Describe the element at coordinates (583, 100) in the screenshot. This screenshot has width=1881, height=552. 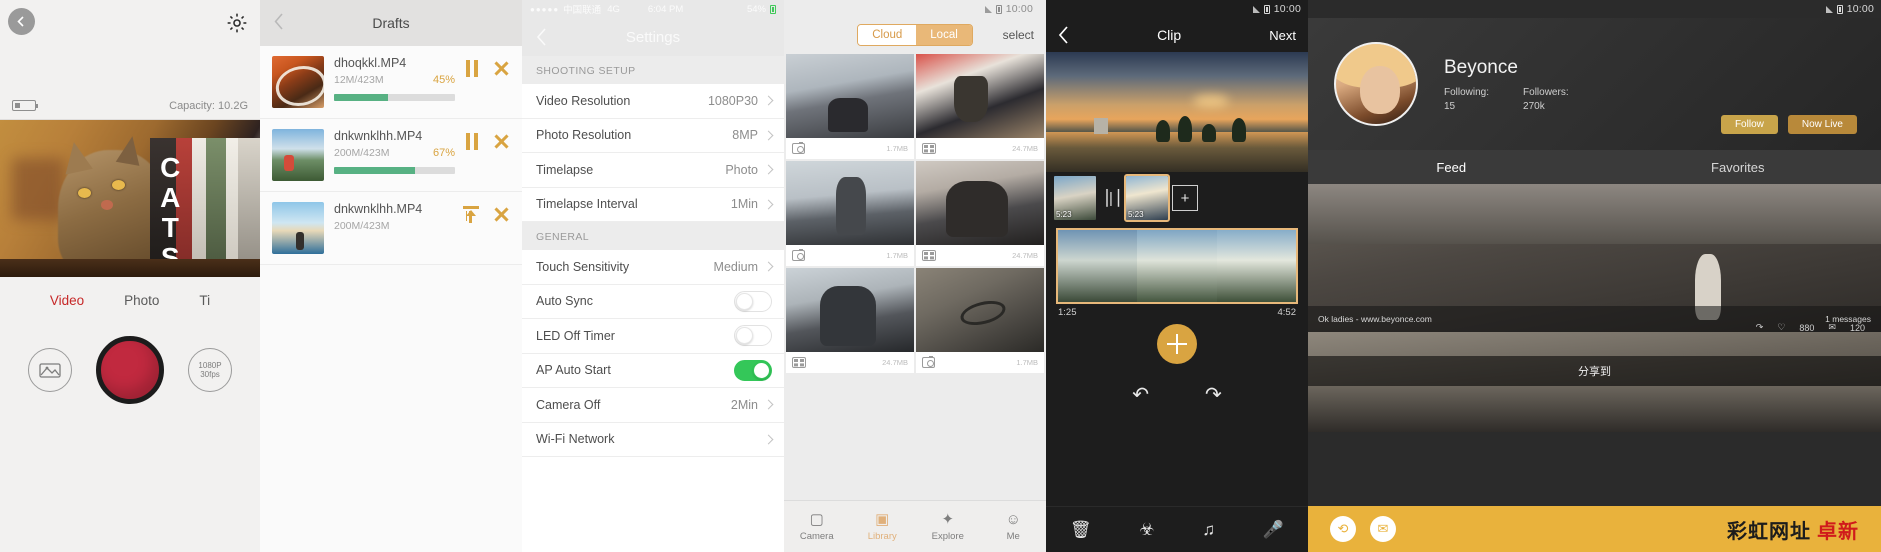
I see `setting-label: Video Resolution` at that location.